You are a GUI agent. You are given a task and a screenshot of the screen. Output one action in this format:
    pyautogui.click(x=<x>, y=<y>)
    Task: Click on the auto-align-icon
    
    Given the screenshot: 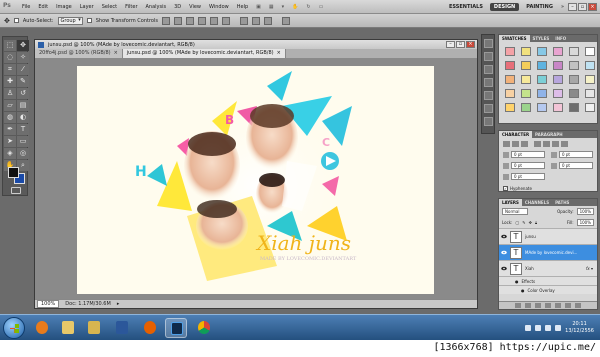 What is the action you would take?
    pyautogui.click(x=285, y=20)
    